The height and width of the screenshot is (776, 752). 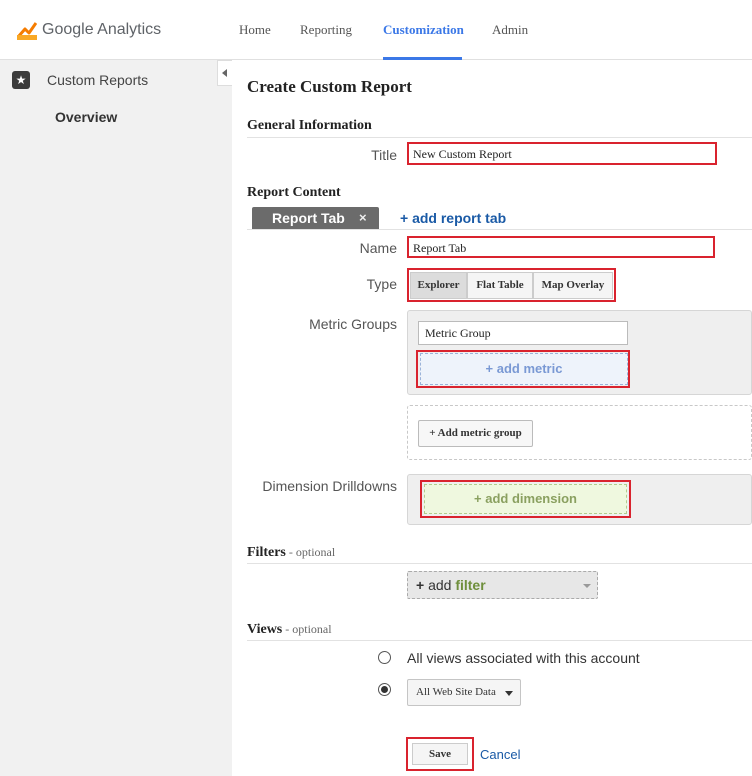 I want to click on add-dimension-button: + add dimension, so click(x=525, y=499).